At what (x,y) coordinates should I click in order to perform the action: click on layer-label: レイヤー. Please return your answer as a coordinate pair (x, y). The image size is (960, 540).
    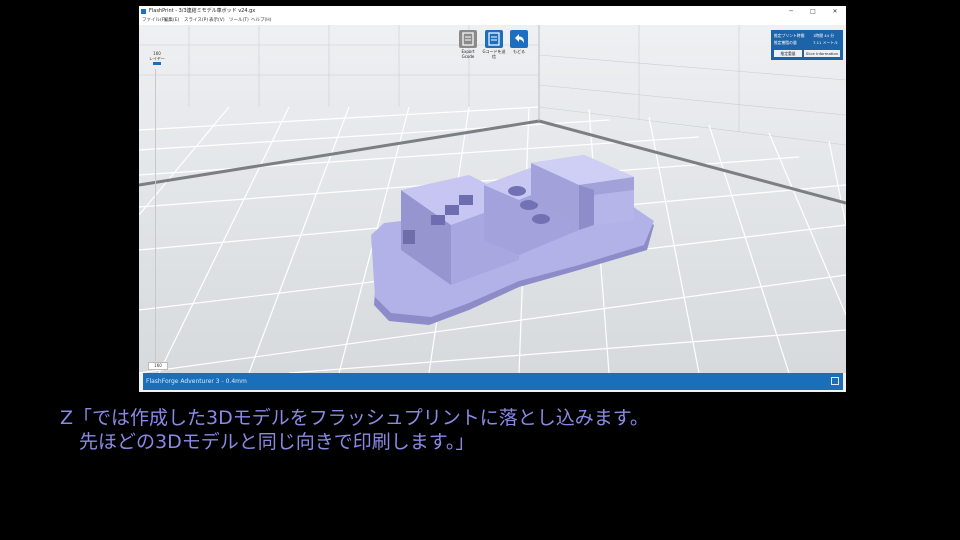
    Looking at the image, I should click on (157, 58).